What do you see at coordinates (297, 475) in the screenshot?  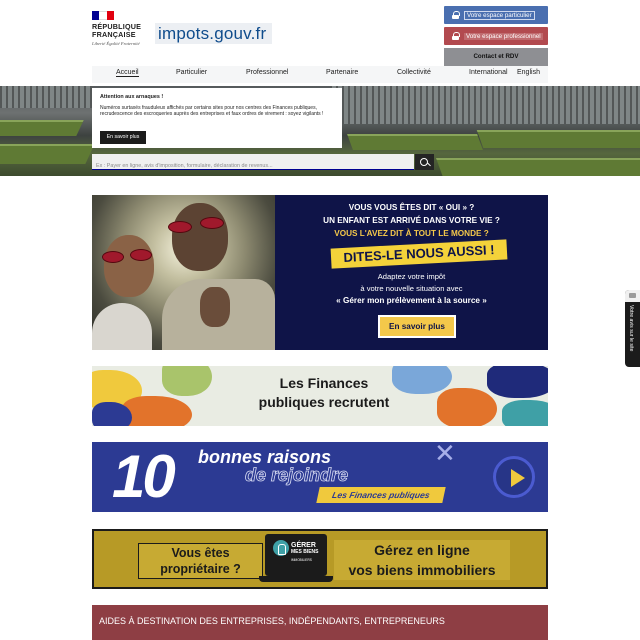 I see `banner-line: de rejoindre` at bounding box center [297, 475].